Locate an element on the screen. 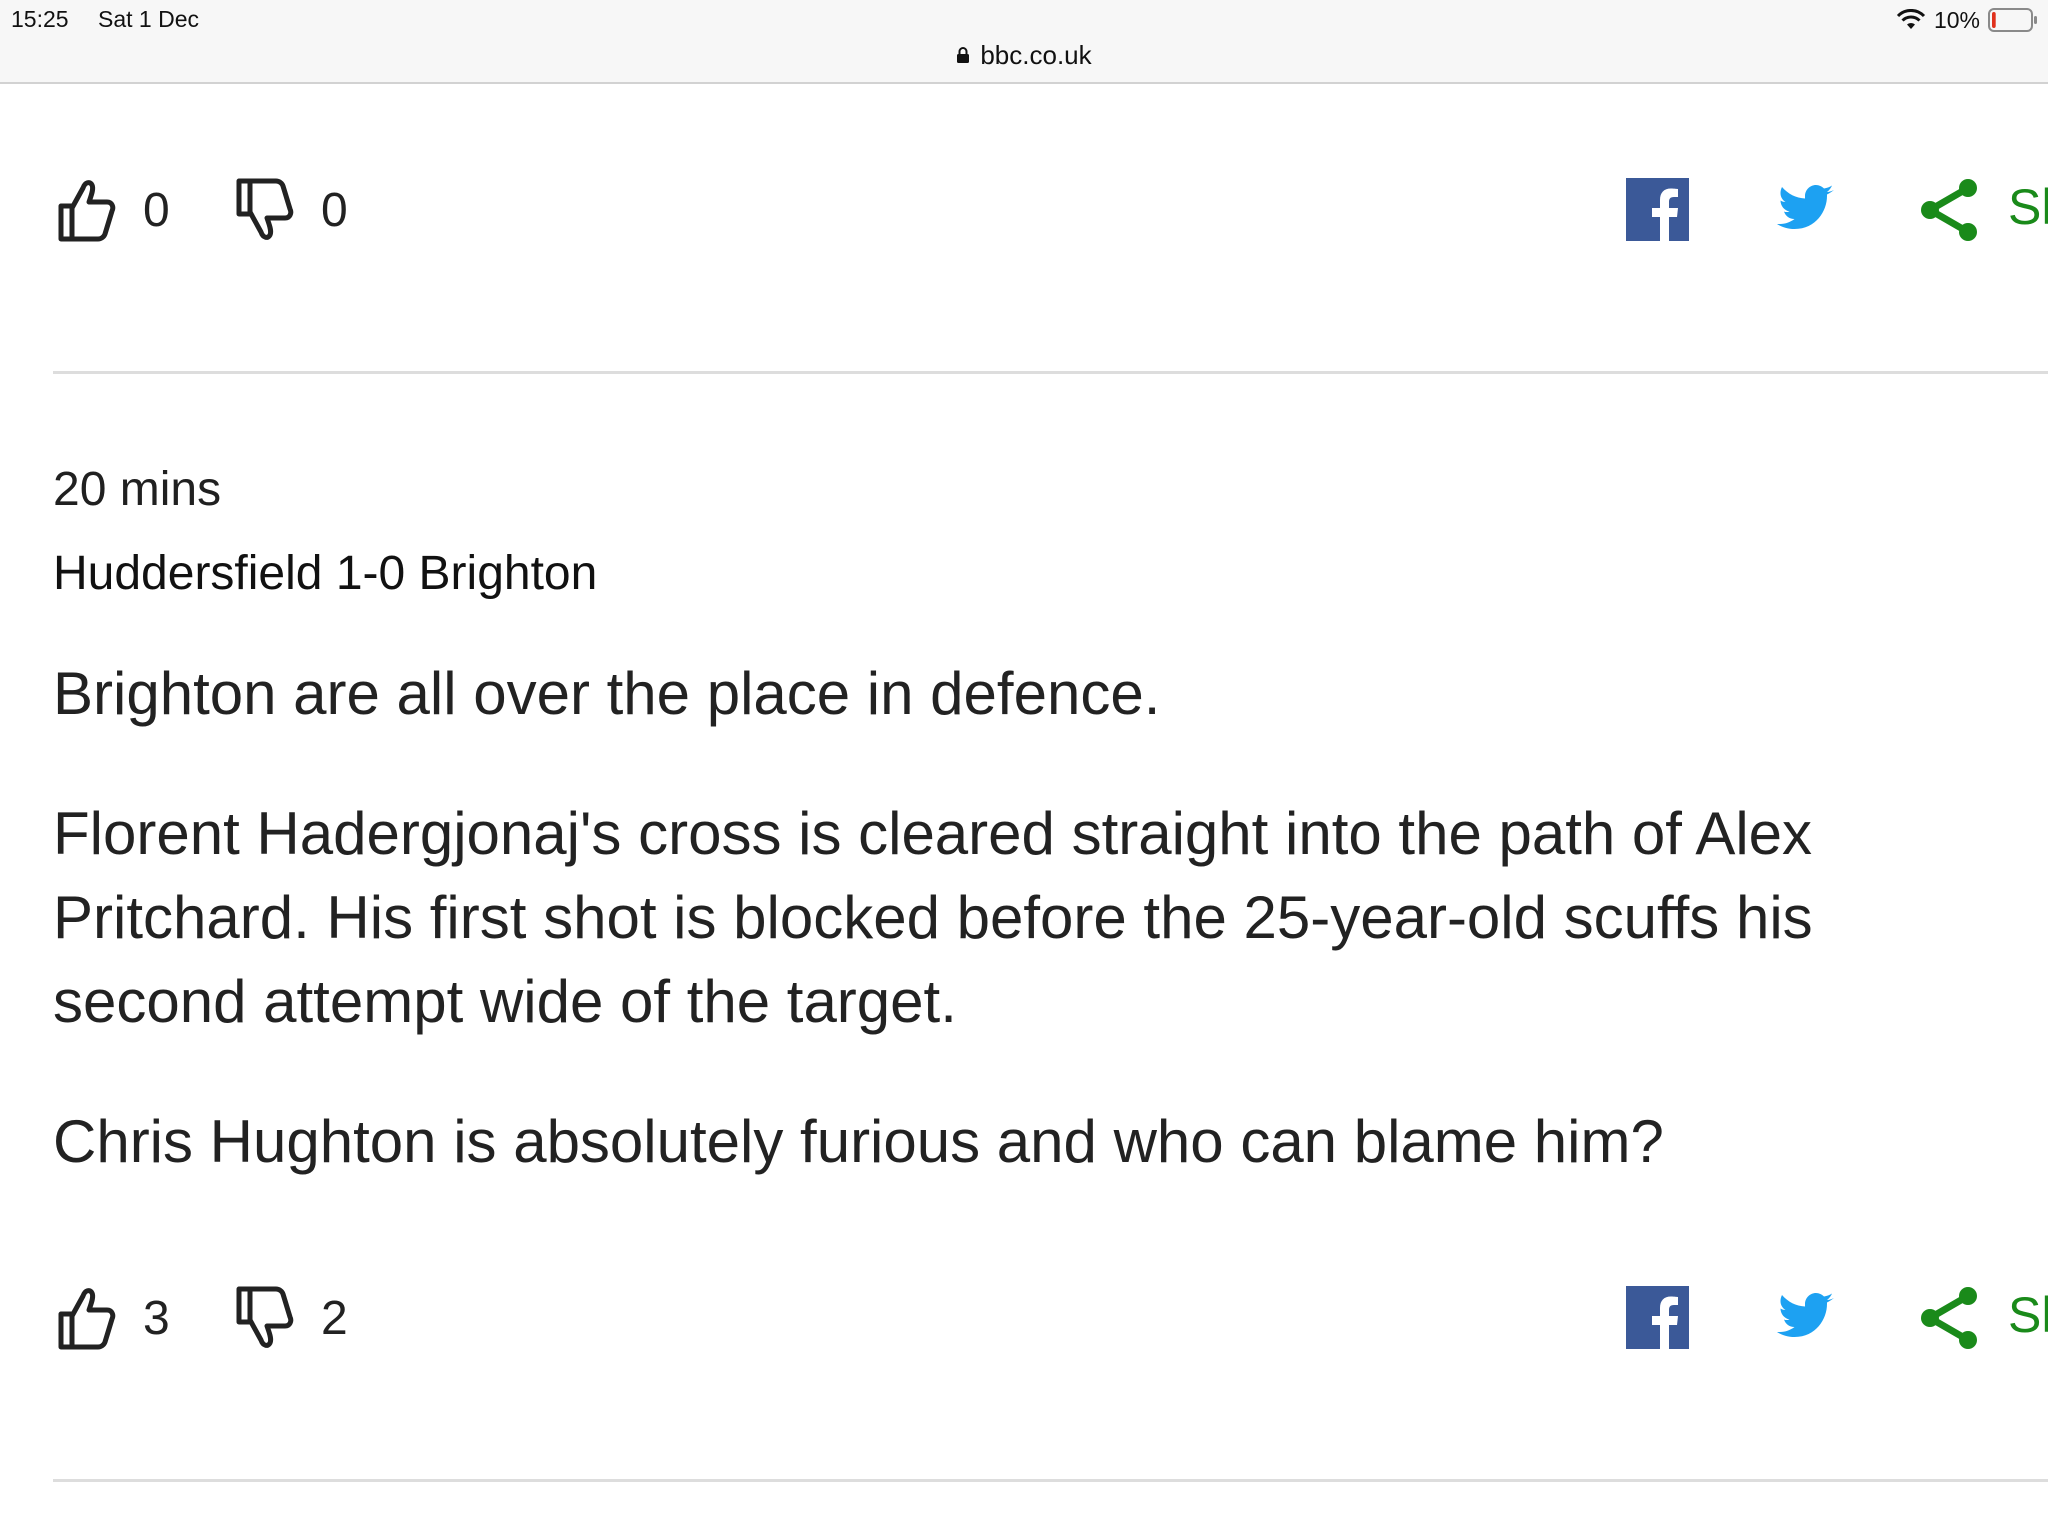  reaction-bar: 0 0 Sh is located at coordinates (1024, 210).